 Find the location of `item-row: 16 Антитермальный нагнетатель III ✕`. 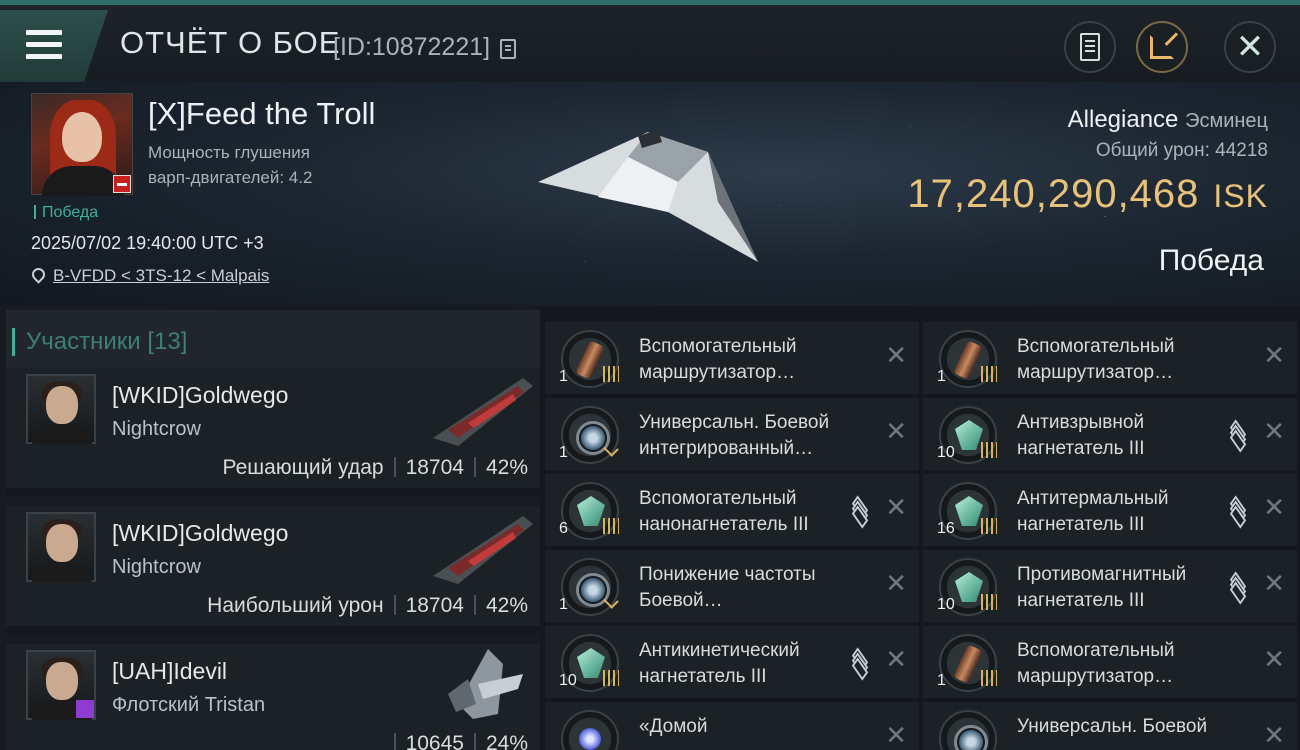

item-row: 16 Антитермальный нагнетатель III ✕ is located at coordinates (1110, 510).